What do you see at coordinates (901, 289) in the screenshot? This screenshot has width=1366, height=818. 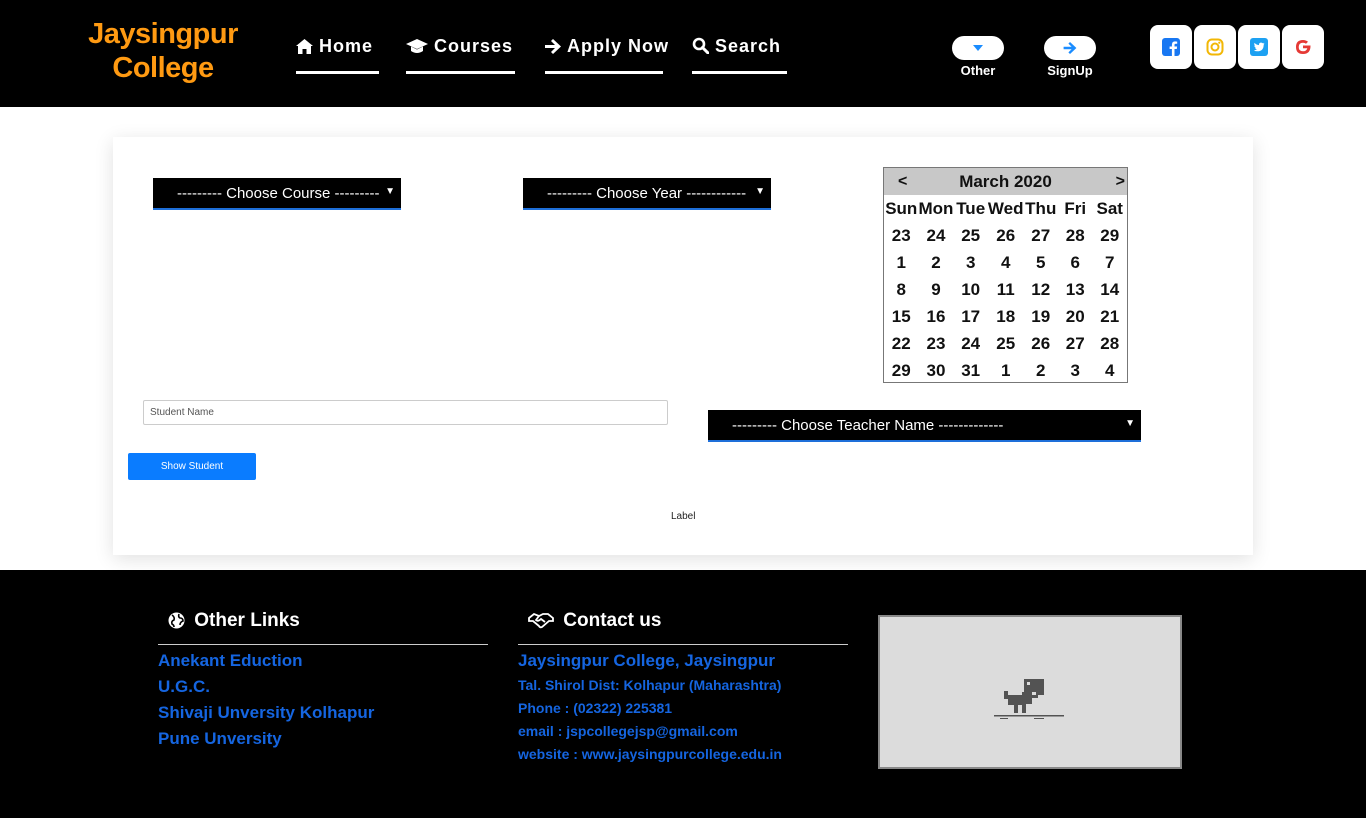 I see `calendar-day: 8` at bounding box center [901, 289].